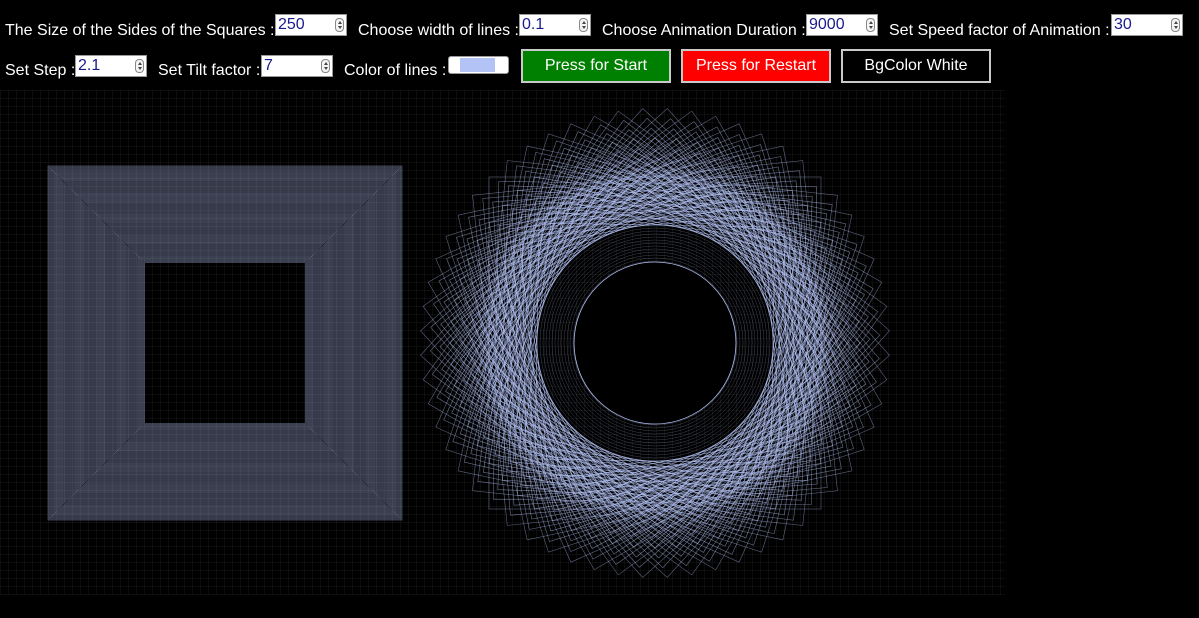 This screenshot has height=618, width=1199. I want to click on width-value: 0.1, so click(533, 24).